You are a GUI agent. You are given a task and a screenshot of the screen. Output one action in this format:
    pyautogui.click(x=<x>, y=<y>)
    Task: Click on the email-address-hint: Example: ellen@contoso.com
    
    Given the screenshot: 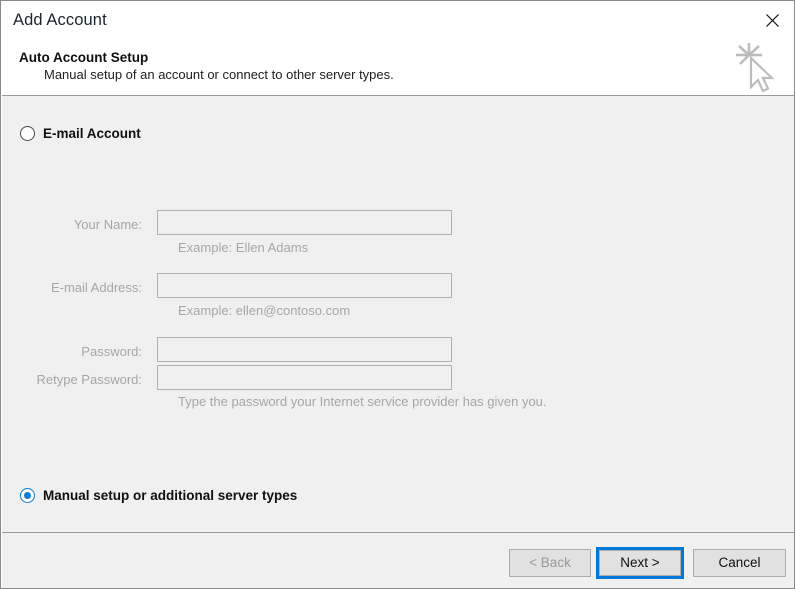 What is the action you would take?
    pyautogui.click(x=264, y=310)
    